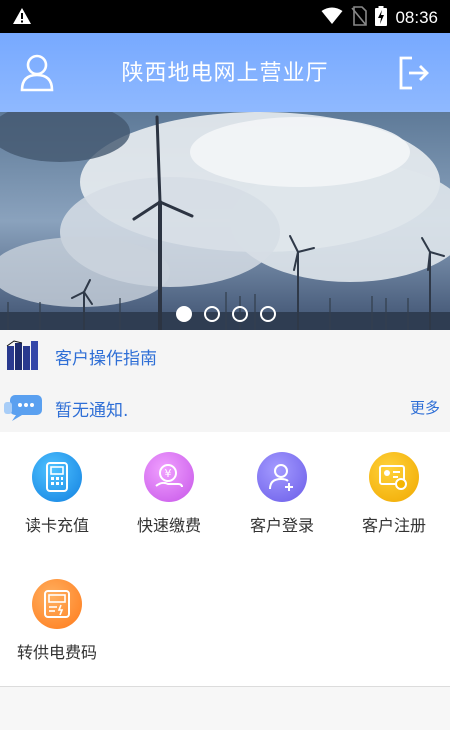 This screenshot has height=730, width=450. Describe the element at coordinates (393, 525) in the screenshot. I see `tile-label: 客户注册` at that location.